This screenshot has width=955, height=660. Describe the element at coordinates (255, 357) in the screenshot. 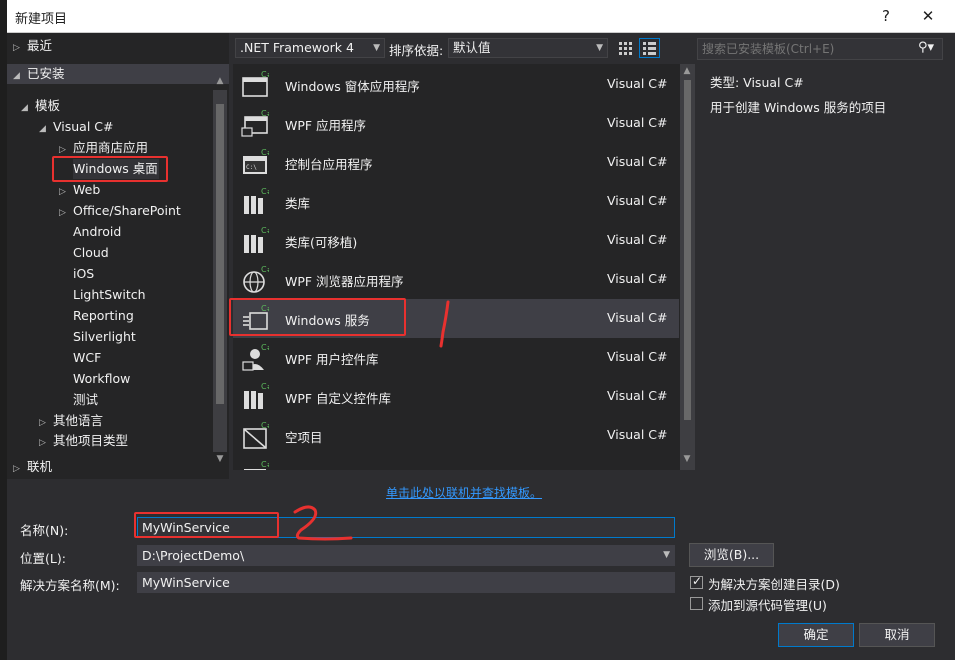

I see `wpf-user-control-icon: C#` at that location.